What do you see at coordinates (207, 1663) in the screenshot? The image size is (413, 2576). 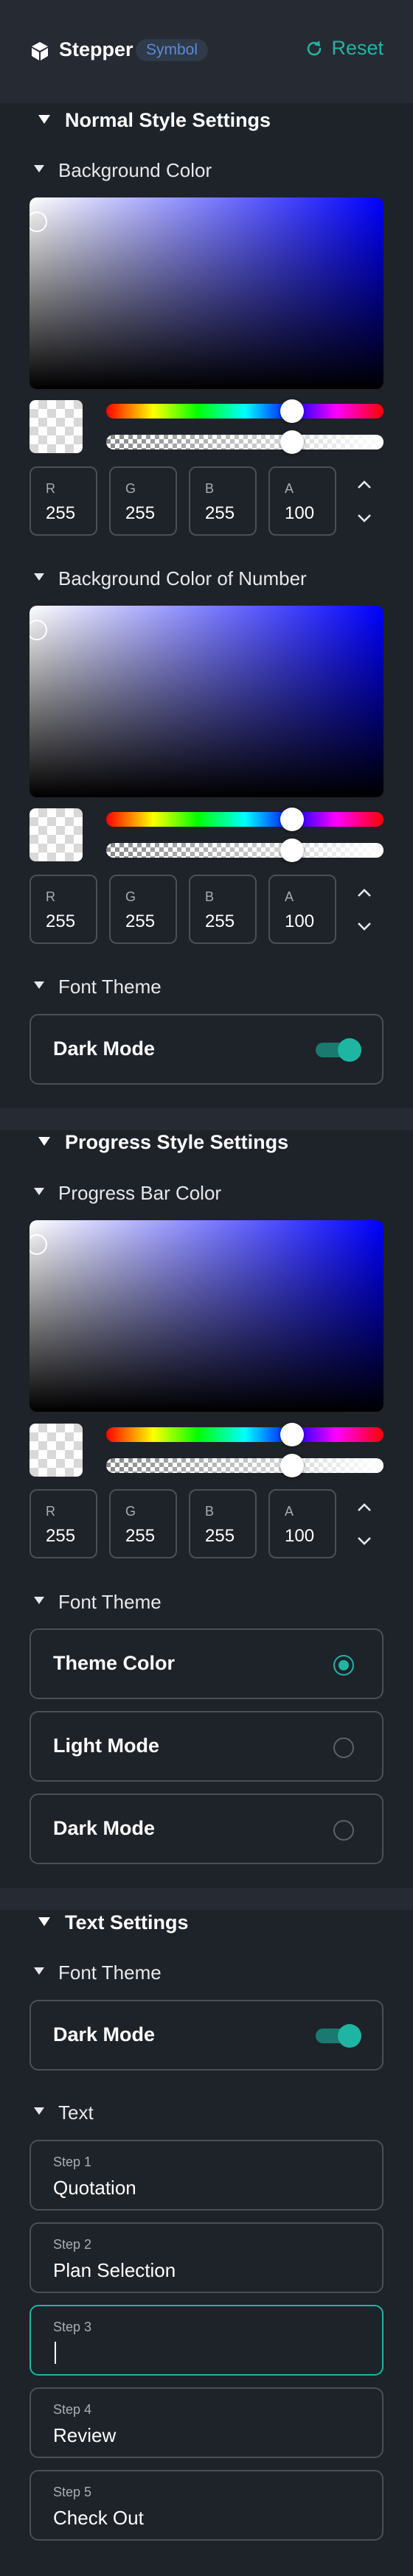 I see `theme-option-theme-color: Theme Color` at bounding box center [207, 1663].